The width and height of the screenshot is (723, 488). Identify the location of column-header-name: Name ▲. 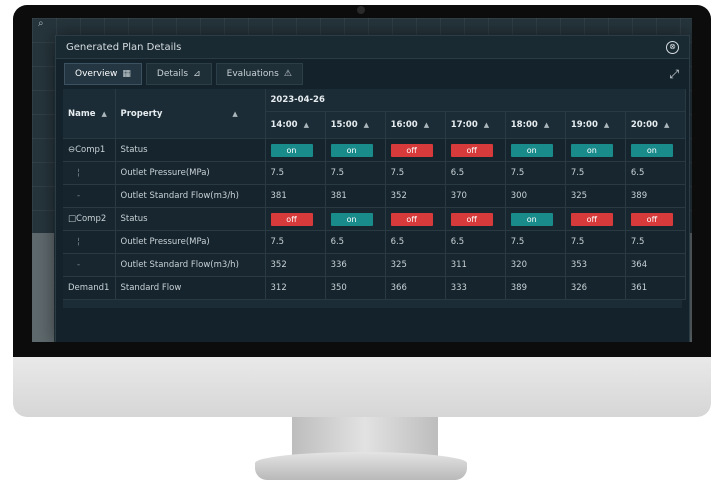
(89, 114).